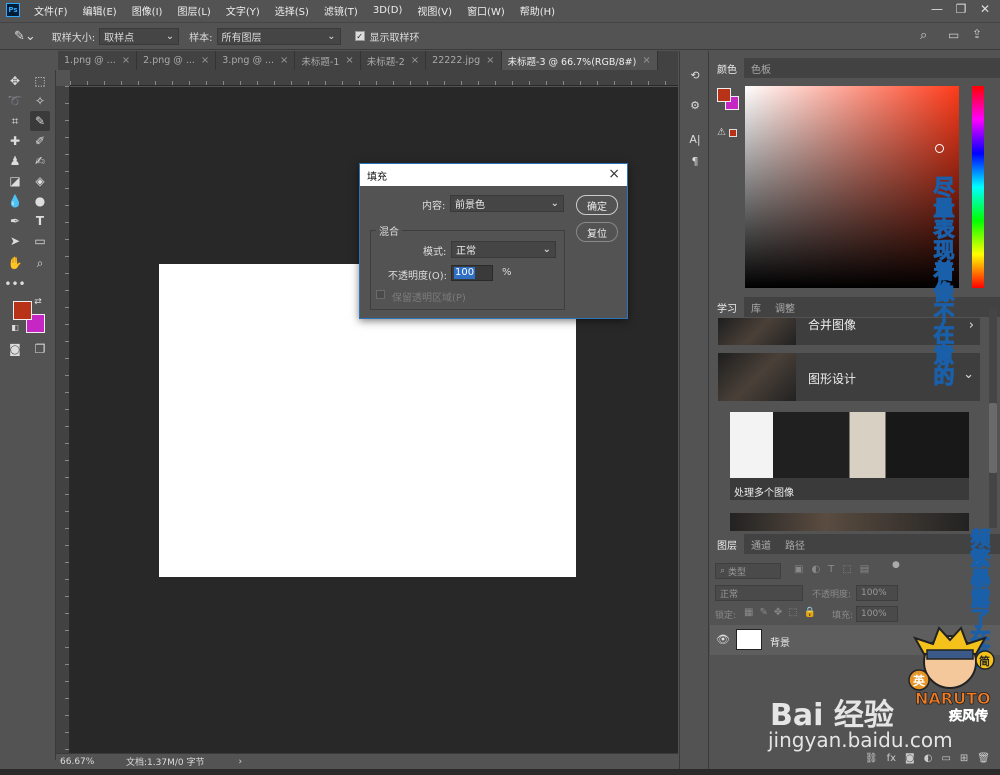  Describe the element at coordinates (727, 544) in the screenshot. I see `tab-layers: 图层` at that location.